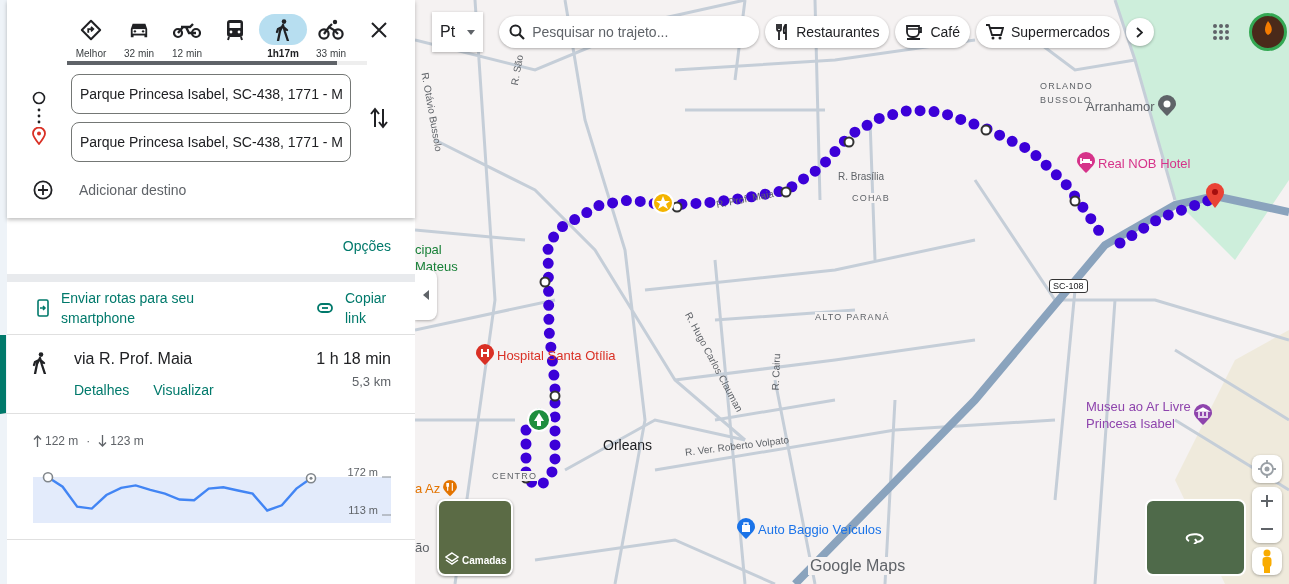  I want to click on place-label: Real NOB Hotel, so click(1144, 163).